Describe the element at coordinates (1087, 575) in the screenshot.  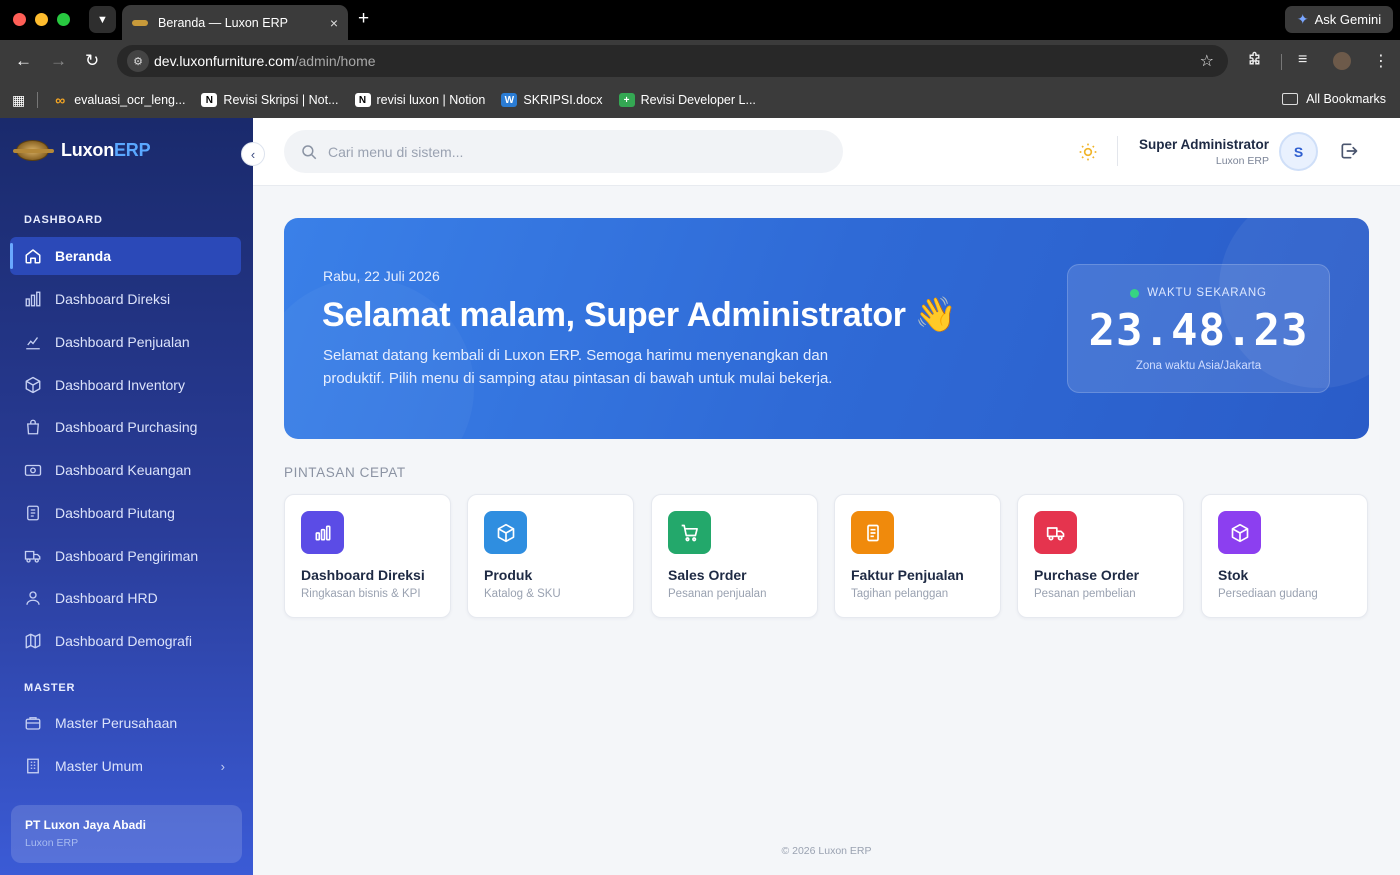
I see `shortcut-title: Purchase Order` at that location.